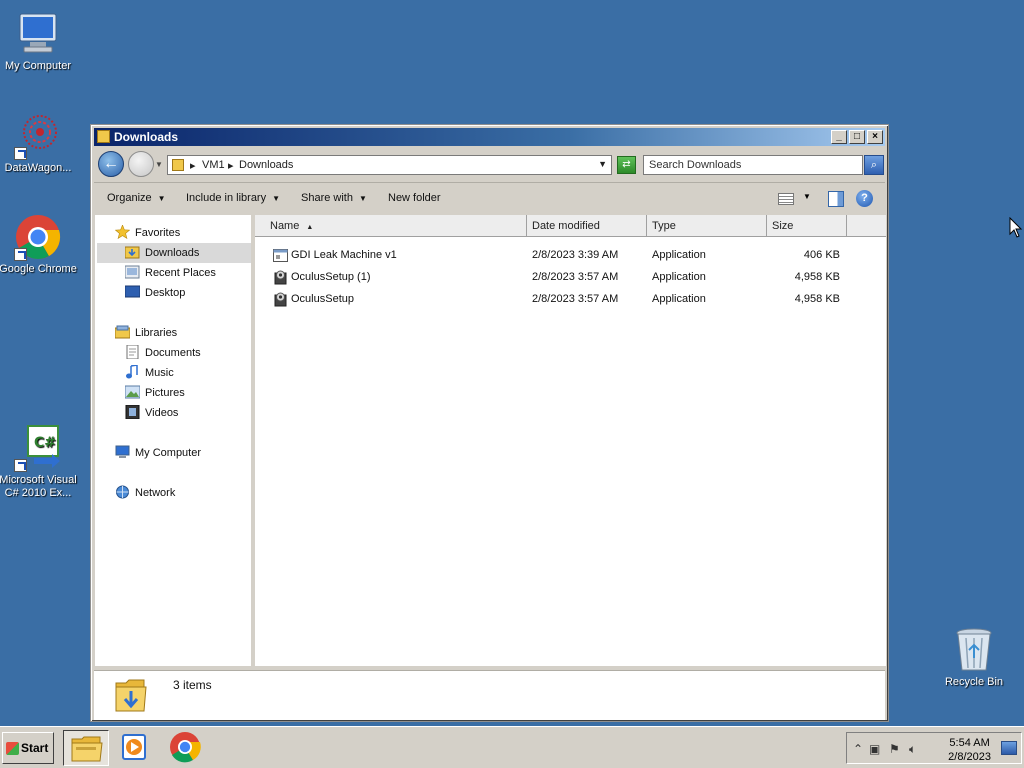  I want to click on nav-music: Music, so click(149, 373).